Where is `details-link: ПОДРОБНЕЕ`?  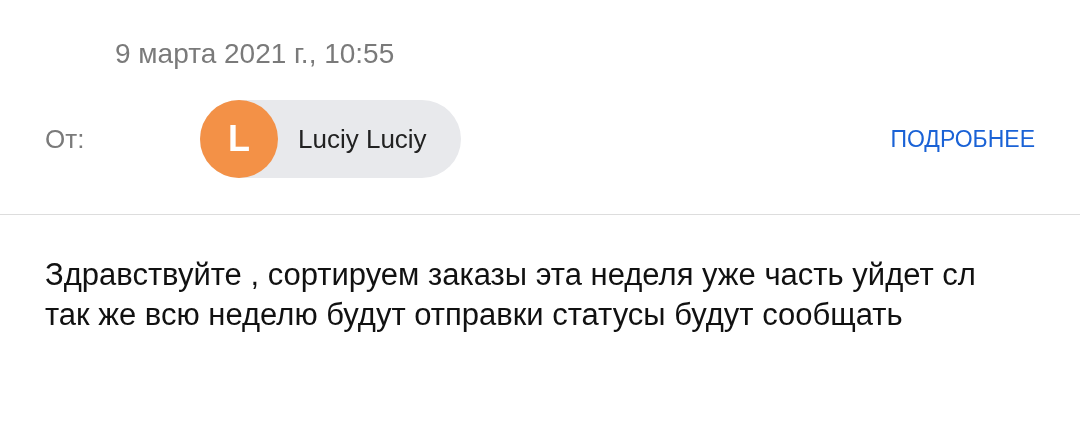 details-link: ПОДРОБНЕЕ is located at coordinates (962, 139).